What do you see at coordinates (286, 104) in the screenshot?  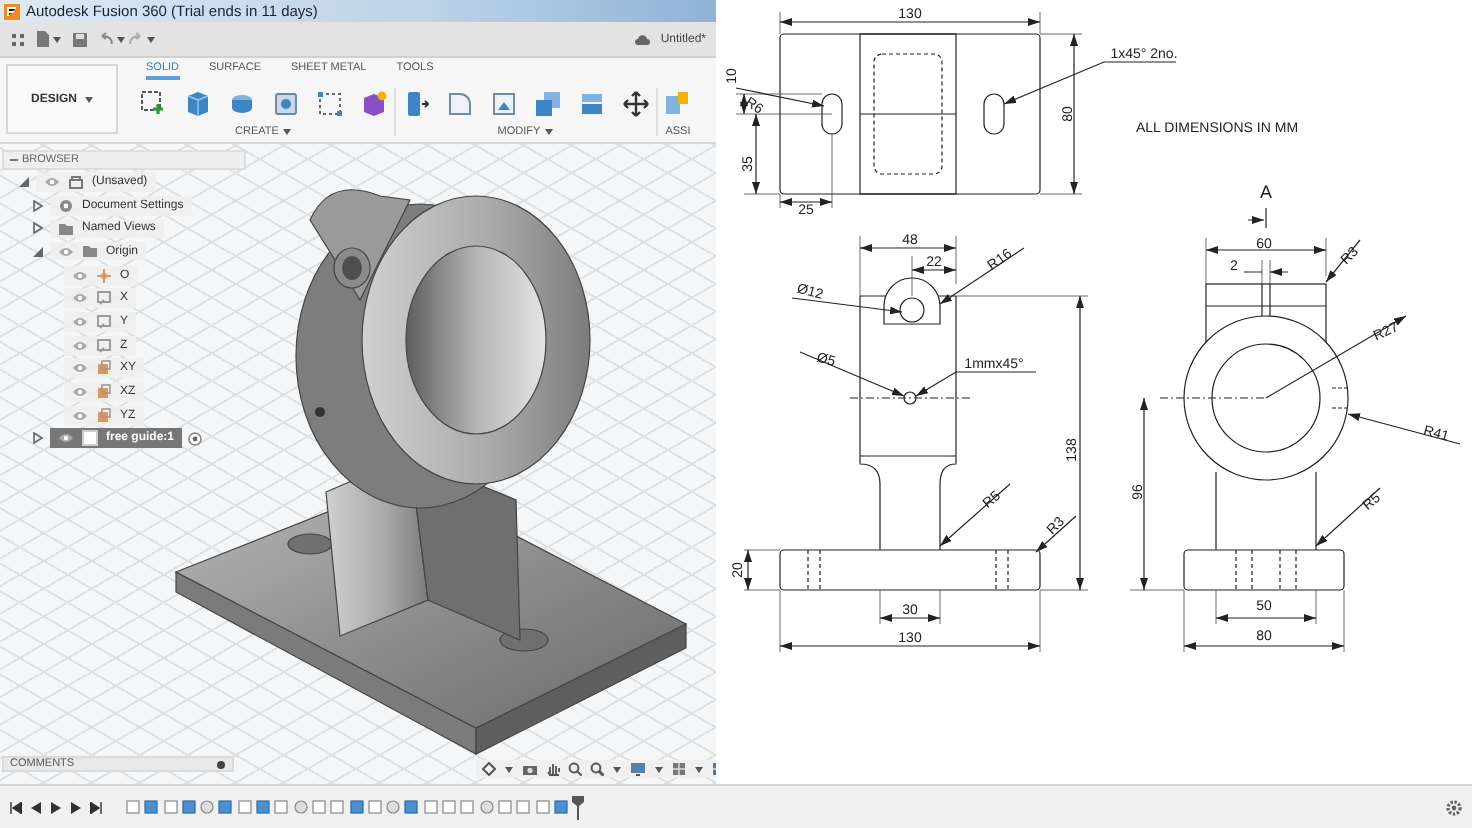 I see `panel-icon` at bounding box center [286, 104].